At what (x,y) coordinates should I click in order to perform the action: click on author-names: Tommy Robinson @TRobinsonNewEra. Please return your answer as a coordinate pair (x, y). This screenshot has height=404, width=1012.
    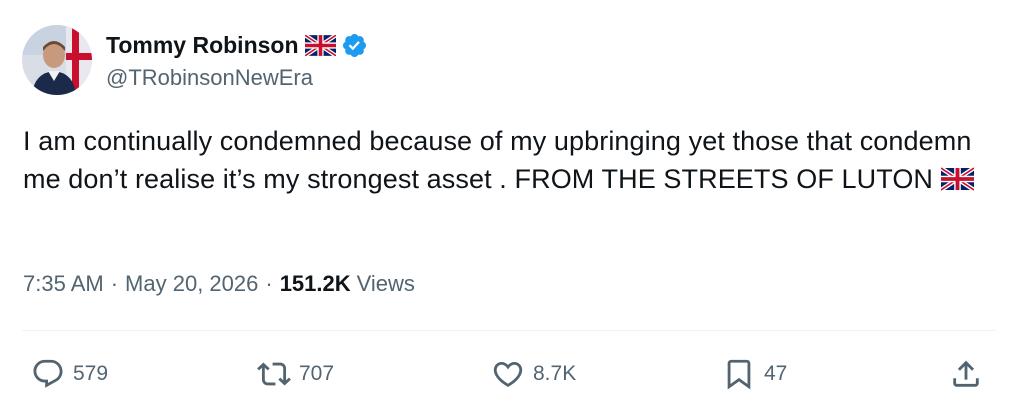
    Looking at the image, I should click on (237, 60).